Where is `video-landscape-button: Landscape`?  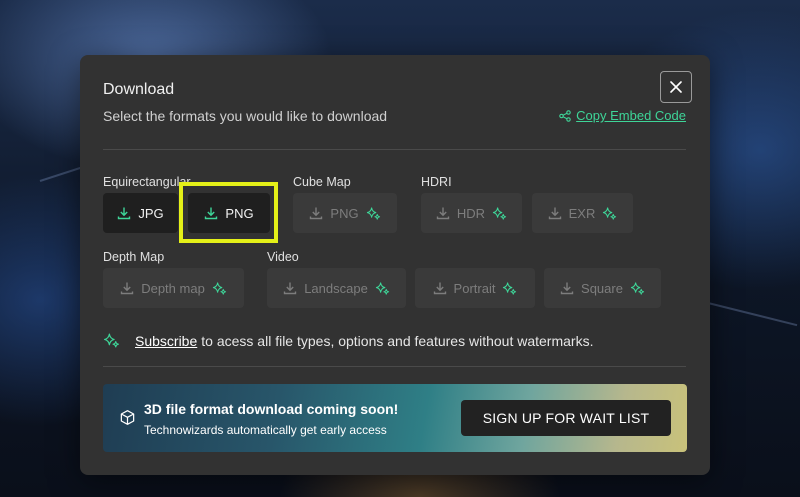
video-landscape-button: Landscape is located at coordinates (336, 288).